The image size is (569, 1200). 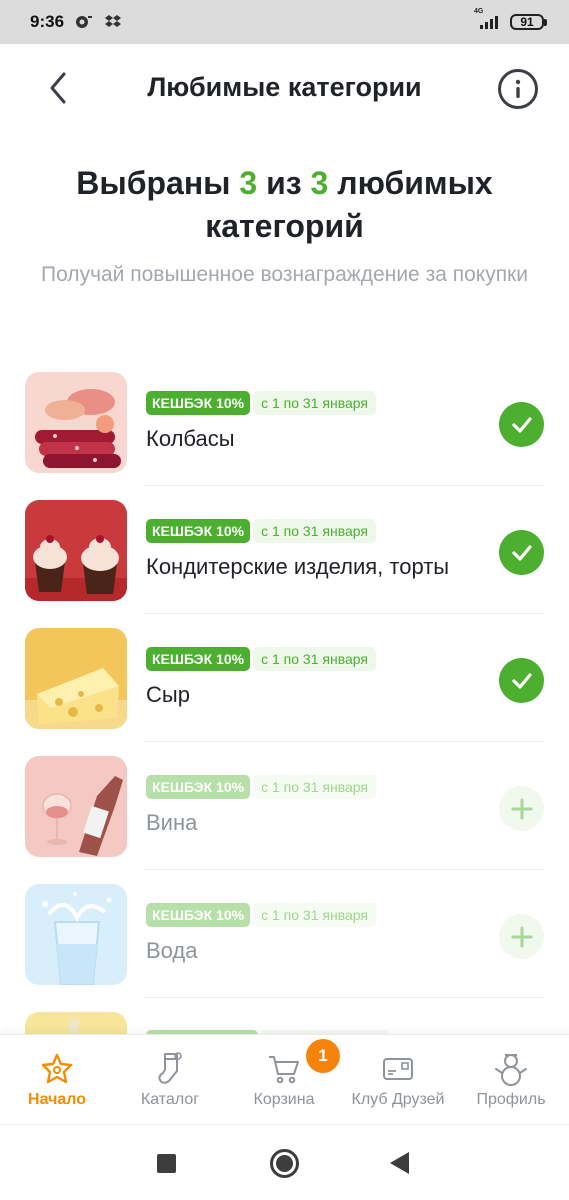 What do you see at coordinates (511, 1069) in the screenshot?
I see `snowman-icon` at bounding box center [511, 1069].